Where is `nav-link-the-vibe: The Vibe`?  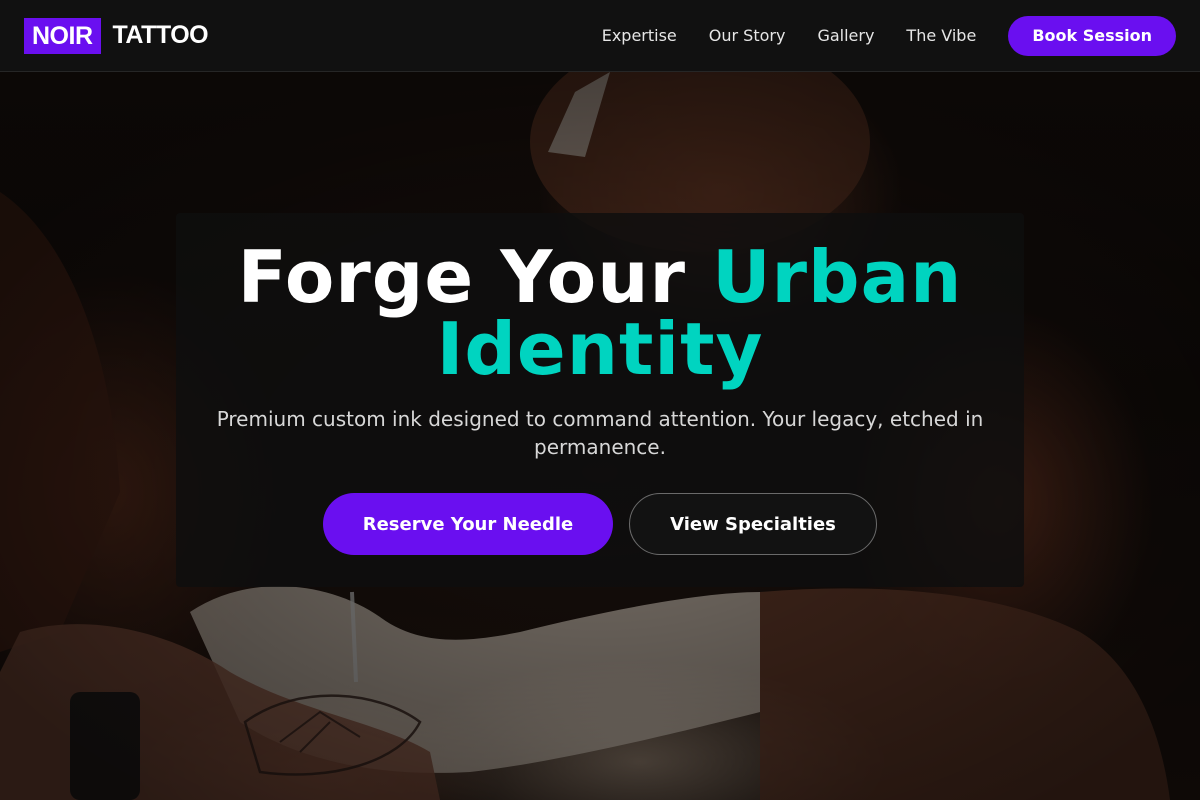 nav-link-the-vibe: The Vibe is located at coordinates (941, 35).